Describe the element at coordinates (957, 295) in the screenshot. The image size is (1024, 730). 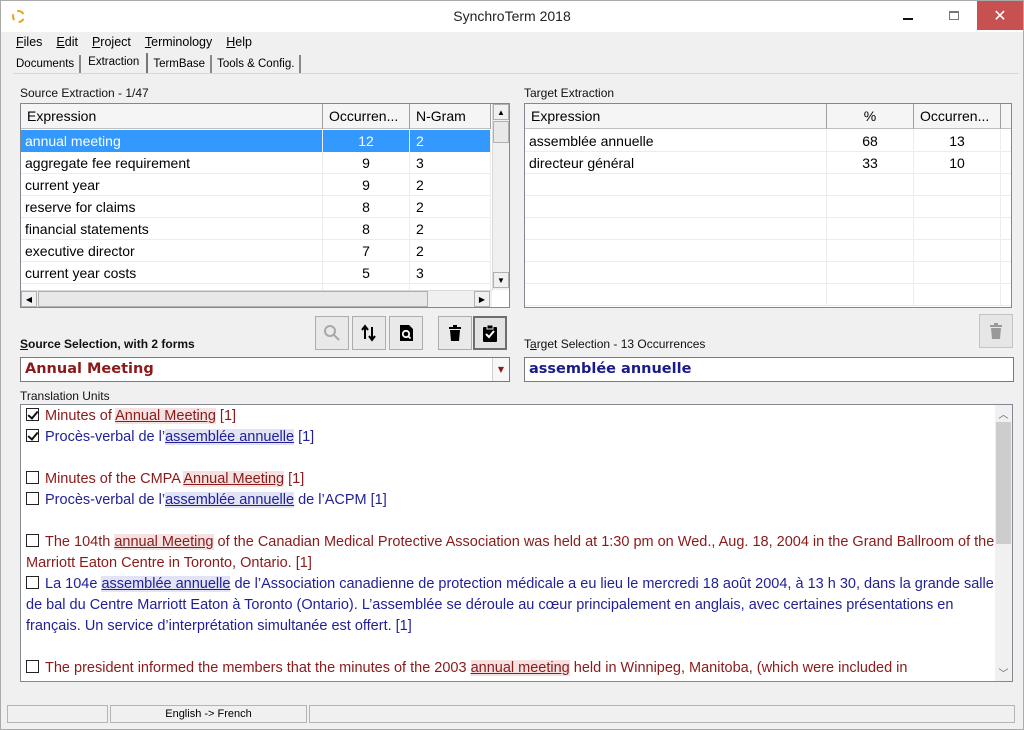
I see `cell-occurrences` at that location.